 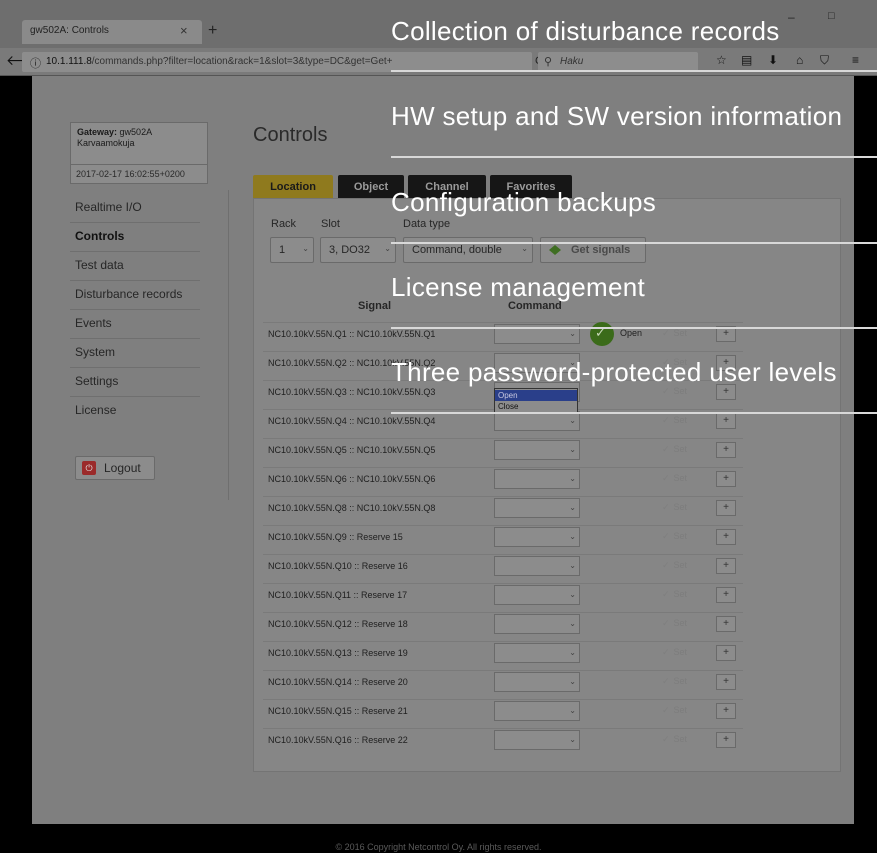 I want to click on table-row-signal: NC10.10kV.55N.Q3 :: NC10.10kV.55N.Q3, so click(x=352, y=392).